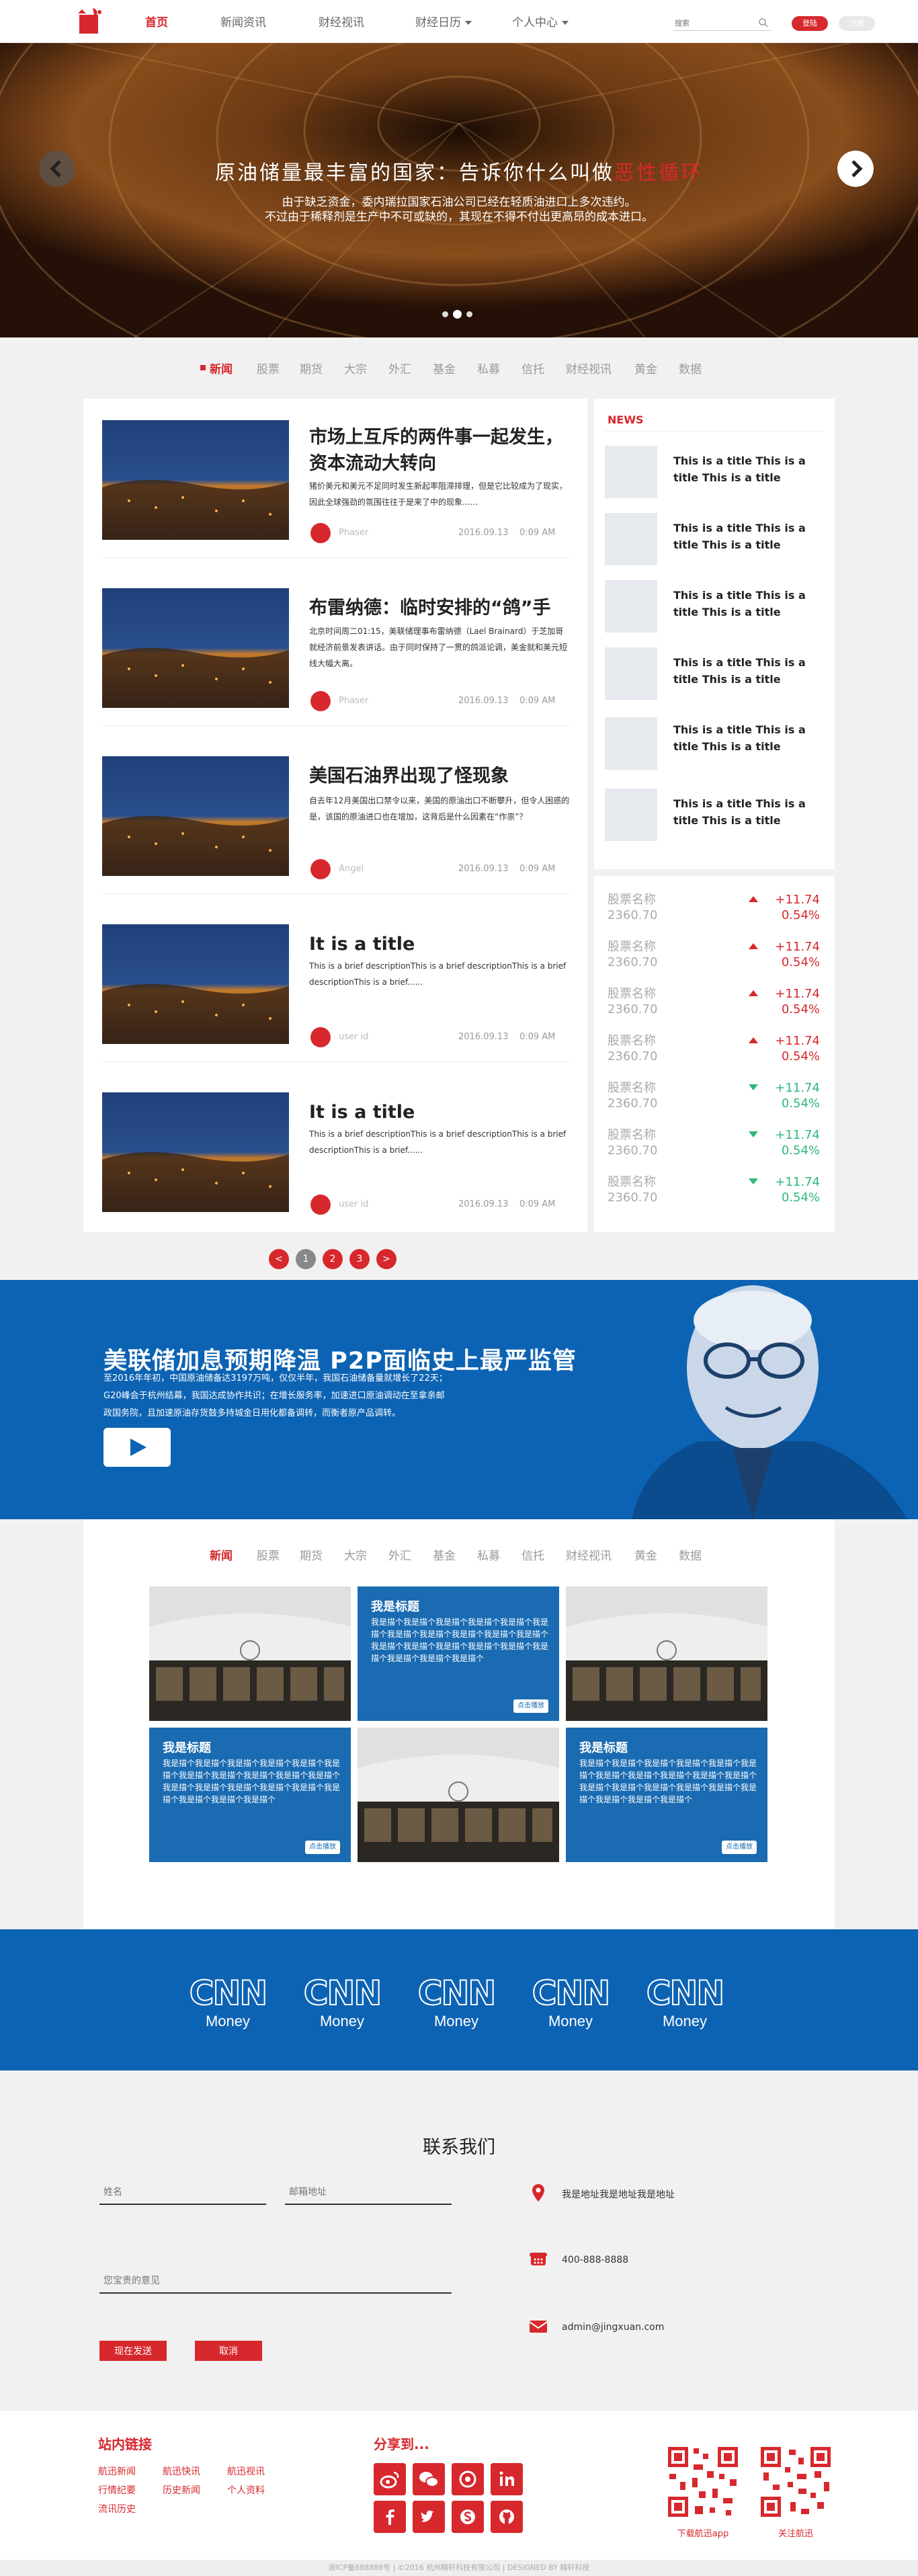  I want to click on article-title: 美国石油界出现了怪现象, so click(440, 776).